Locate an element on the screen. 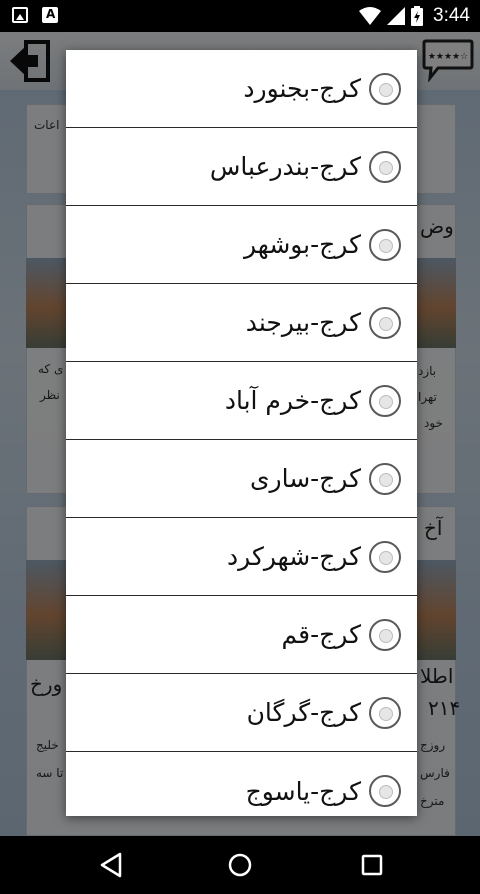 The width and height of the screenshot is (480, 894). nav-recents-icon is located at coordinates (372, 865).